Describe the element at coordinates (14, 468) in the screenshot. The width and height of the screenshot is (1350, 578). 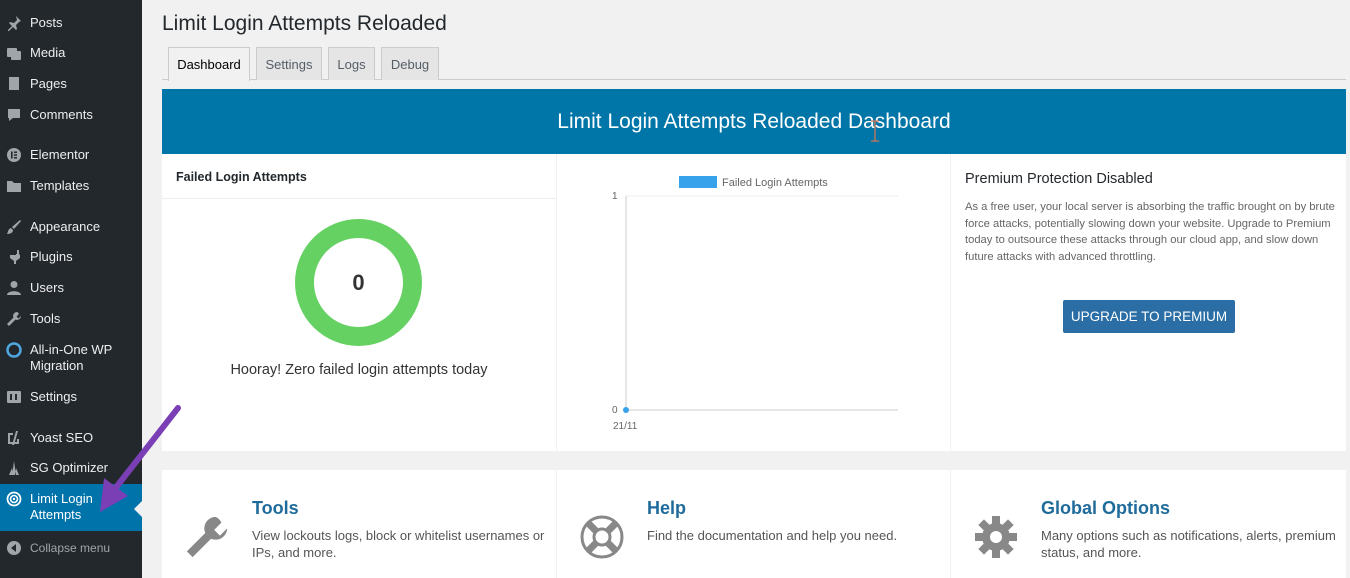
I see `sg-icon` at that location.